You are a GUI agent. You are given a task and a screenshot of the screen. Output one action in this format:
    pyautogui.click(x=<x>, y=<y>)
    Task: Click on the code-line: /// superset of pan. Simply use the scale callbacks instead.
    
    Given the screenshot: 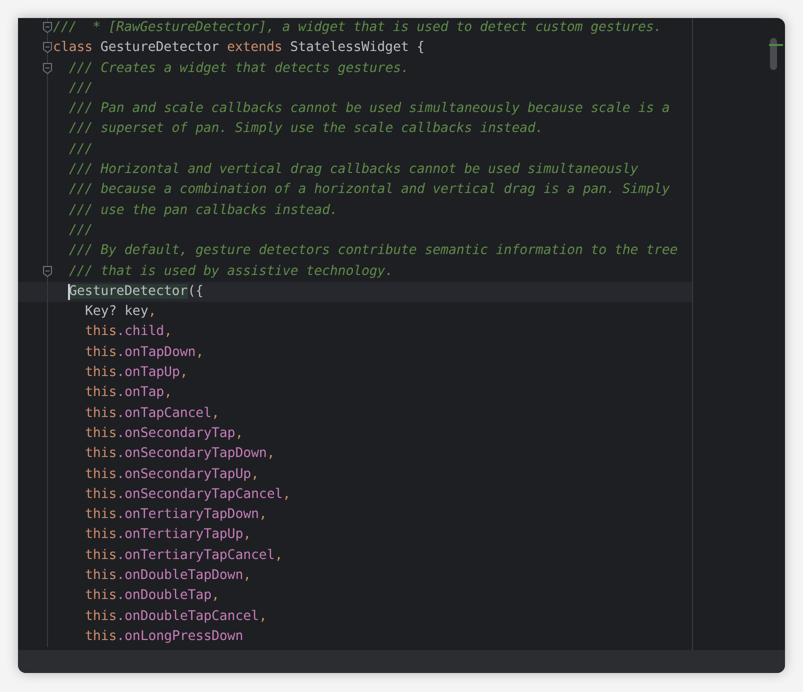 What is the action you would take?
    pyautogui.click(x=306, y=129)
    